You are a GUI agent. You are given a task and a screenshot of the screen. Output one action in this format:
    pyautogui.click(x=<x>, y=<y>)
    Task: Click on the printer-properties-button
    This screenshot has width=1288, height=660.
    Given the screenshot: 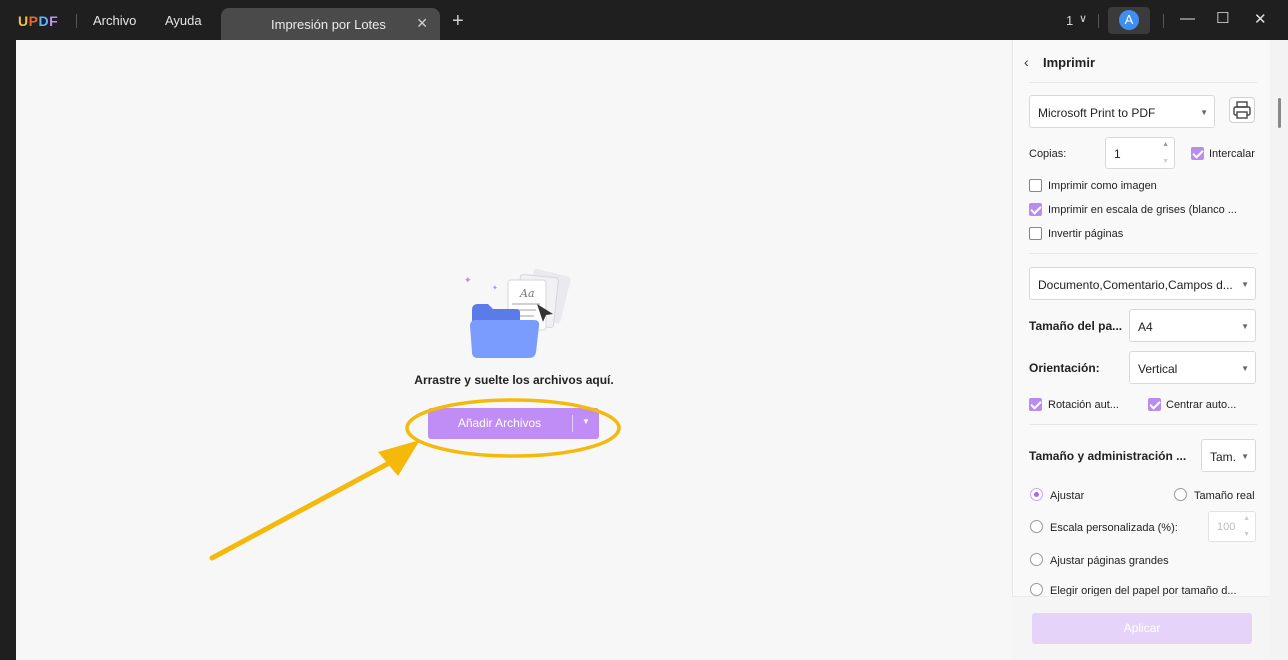 What is the action you would take?
    pyautogui.click(x=1242, y=110)
    